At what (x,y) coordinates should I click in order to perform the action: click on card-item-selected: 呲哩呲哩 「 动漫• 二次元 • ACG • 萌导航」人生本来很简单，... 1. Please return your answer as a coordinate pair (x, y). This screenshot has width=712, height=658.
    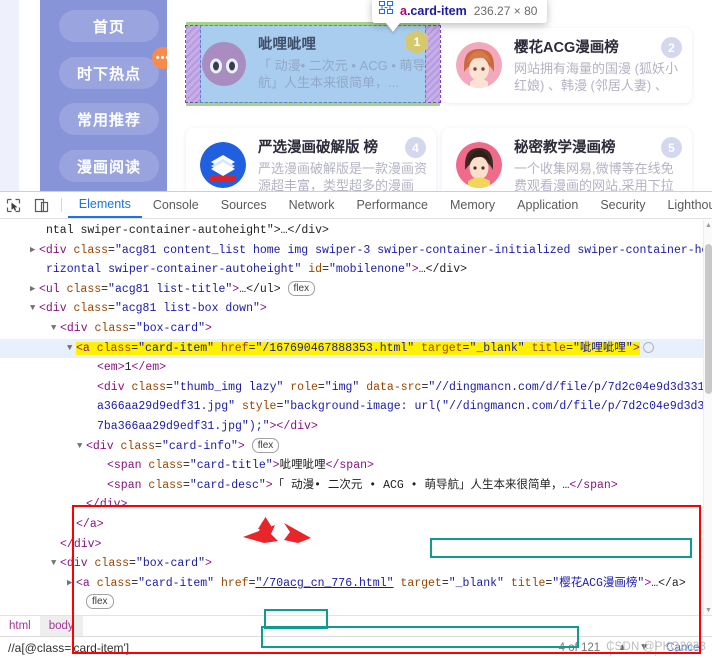
    Looking at the image, I should click on (313, 64).